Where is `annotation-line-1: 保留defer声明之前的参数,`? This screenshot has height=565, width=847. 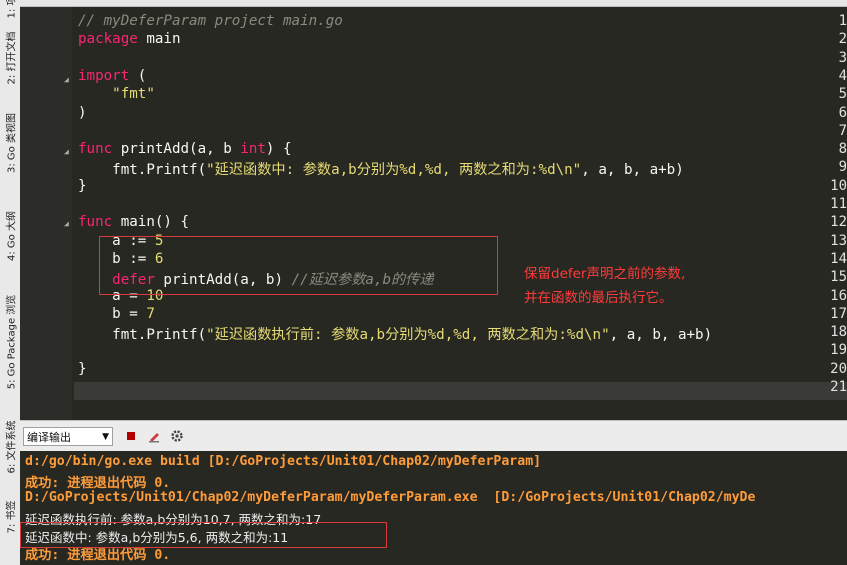
annotation-line-1: 保留defer声明之前的参数, is located at coordinates (605, 274).